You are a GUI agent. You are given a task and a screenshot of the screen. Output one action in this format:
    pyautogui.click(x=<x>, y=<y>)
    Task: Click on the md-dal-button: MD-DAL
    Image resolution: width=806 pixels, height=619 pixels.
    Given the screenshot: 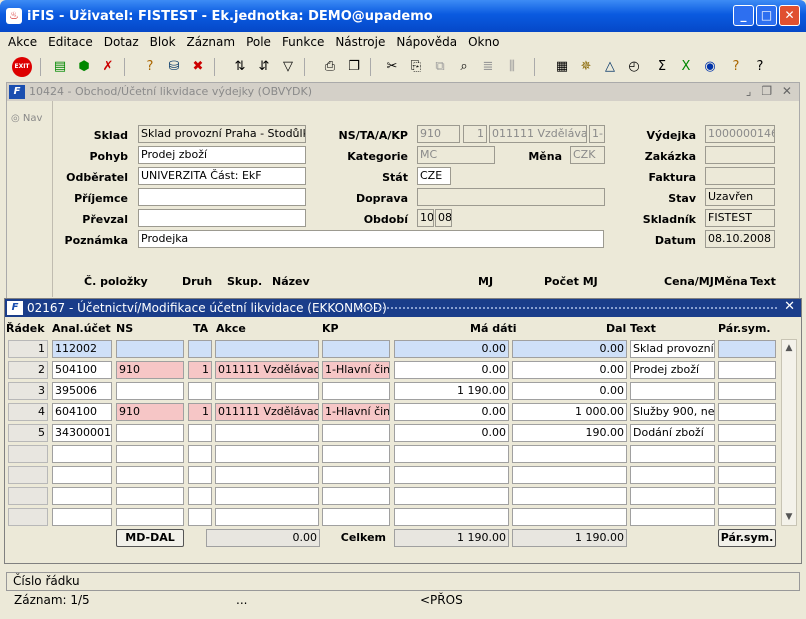 What is the action you would take?
    pyautogui.click(x=150, y=538)
    